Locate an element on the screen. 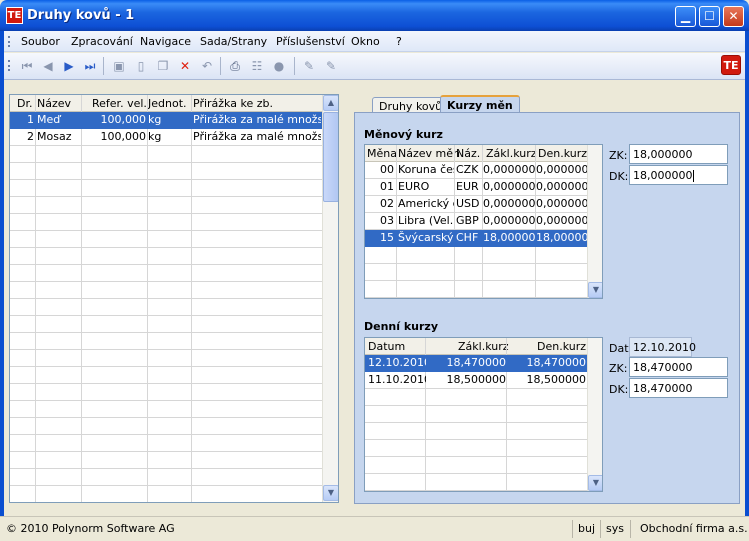 The width and height of the screenshot is (749, 541). col-datum: Datum is located at coordinates (386, 346).